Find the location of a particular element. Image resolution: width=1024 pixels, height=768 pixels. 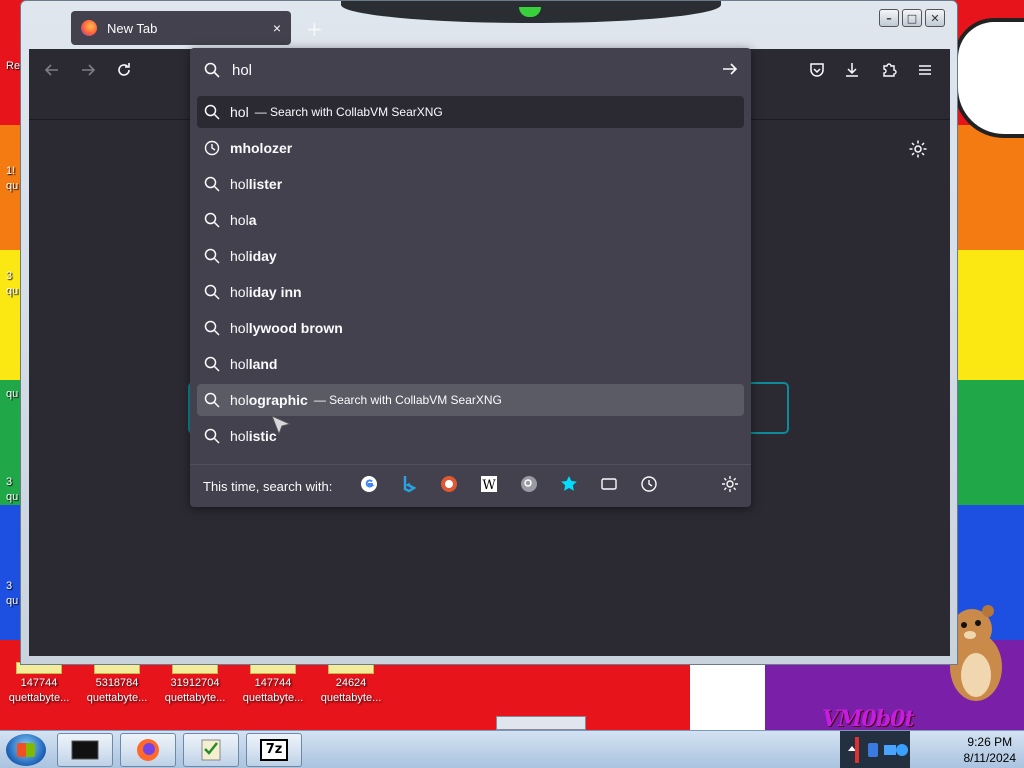

taskbar-app-firefox is located at coordinates (148, 750).